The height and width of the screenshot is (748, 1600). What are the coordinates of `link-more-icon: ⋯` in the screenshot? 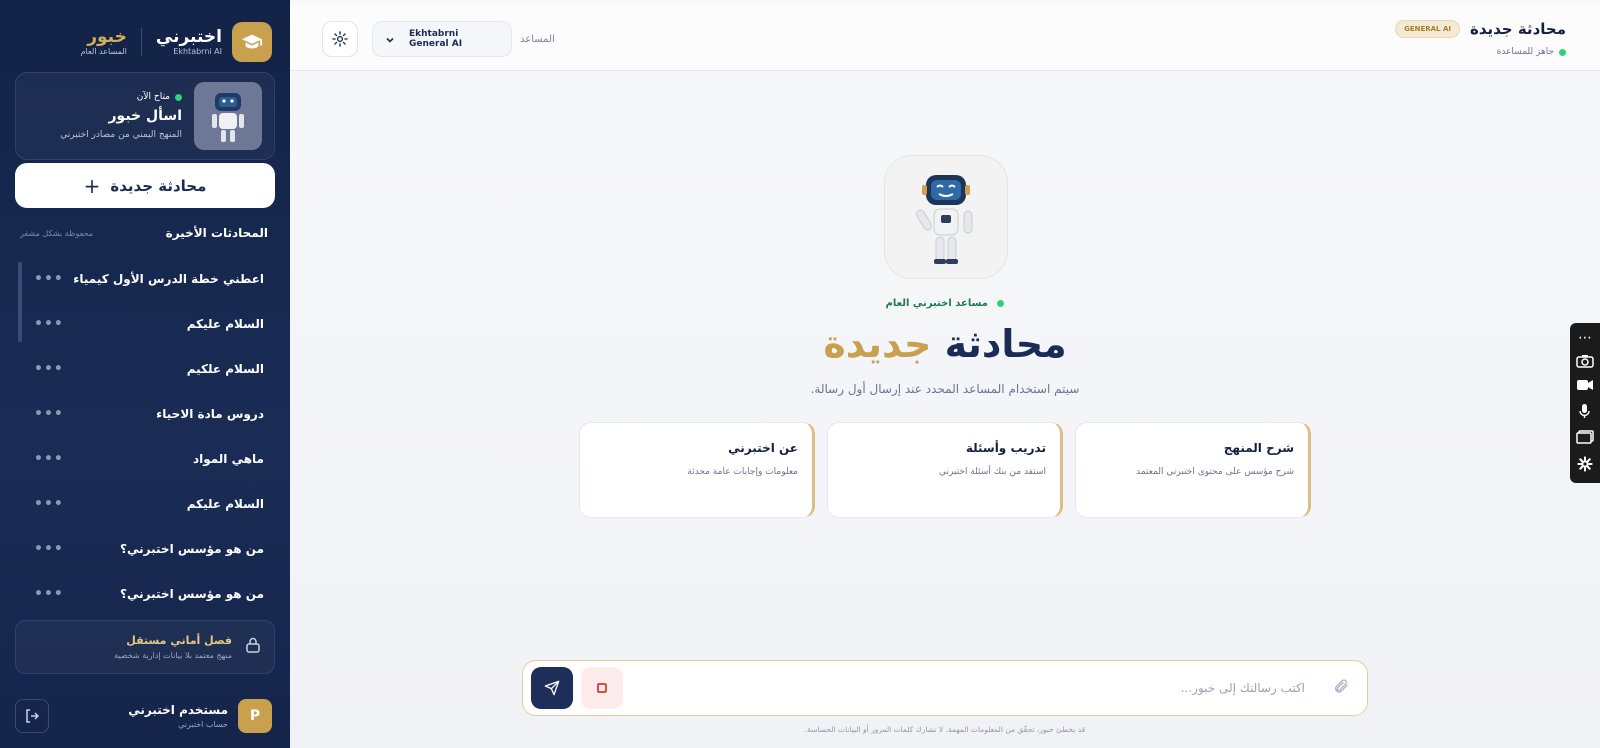 It's located at (1585, 338).